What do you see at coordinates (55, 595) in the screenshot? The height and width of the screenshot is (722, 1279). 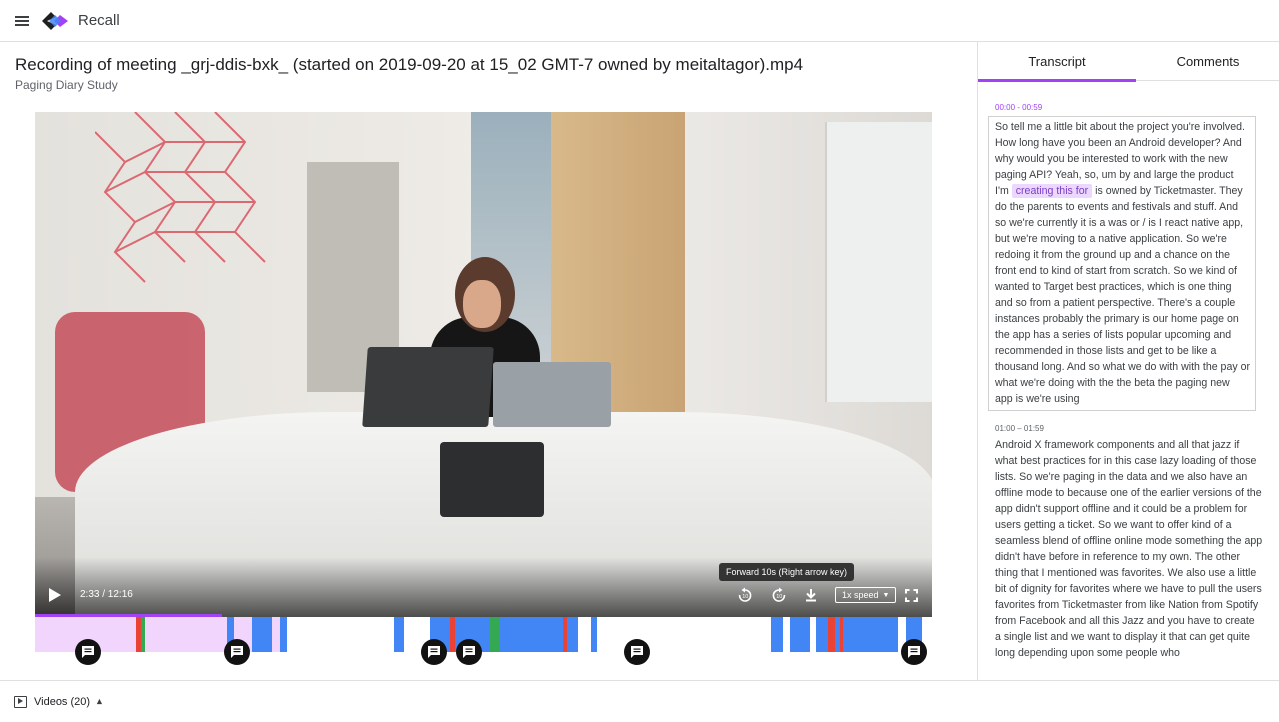 I see `play-icon` at bounding box center [55, 595].